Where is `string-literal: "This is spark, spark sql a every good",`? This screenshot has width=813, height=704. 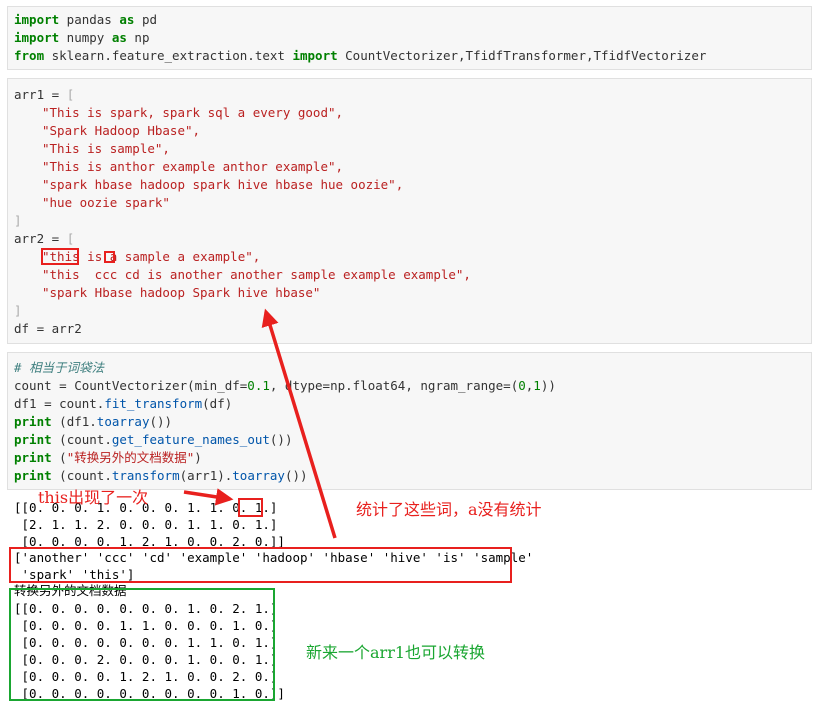 string-literal: "This is spark, spark sql a every good", is located at coordinates (193, 112).